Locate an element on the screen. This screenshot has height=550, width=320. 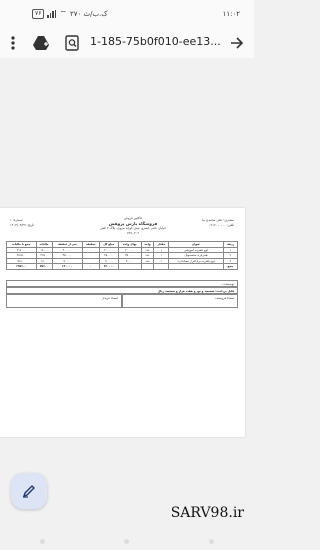
nav-bar is located at coordinates (127, 541).